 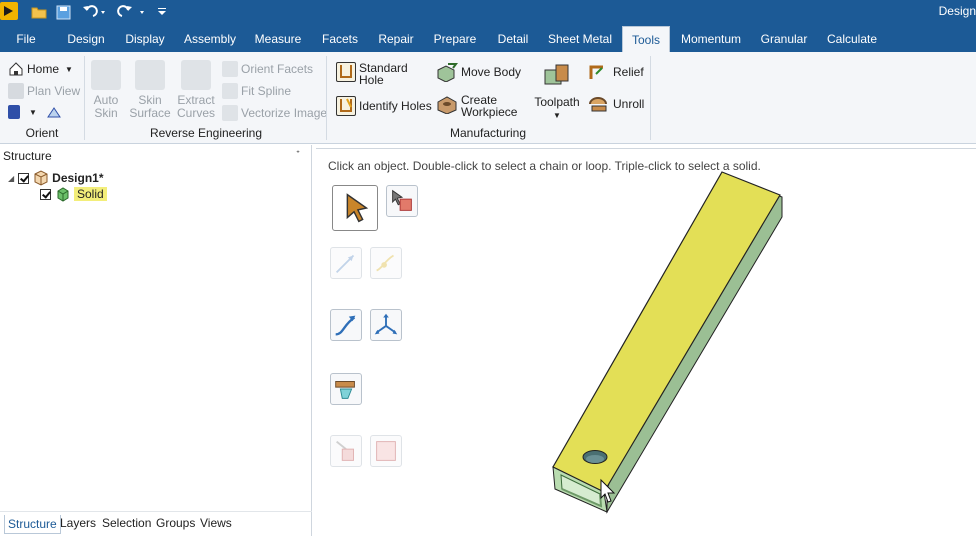 I want to click on group-label-reverse-engineering: Reverse Engineering, so click(x=206, y=133).